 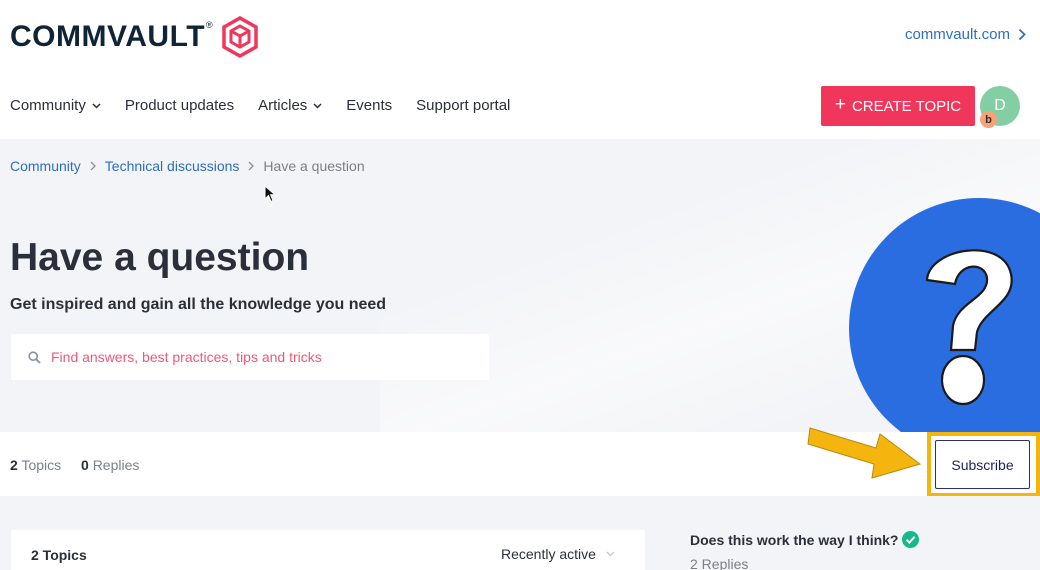 I want to click on subscribe-button: Subscribe, so click(x=982, y=464).